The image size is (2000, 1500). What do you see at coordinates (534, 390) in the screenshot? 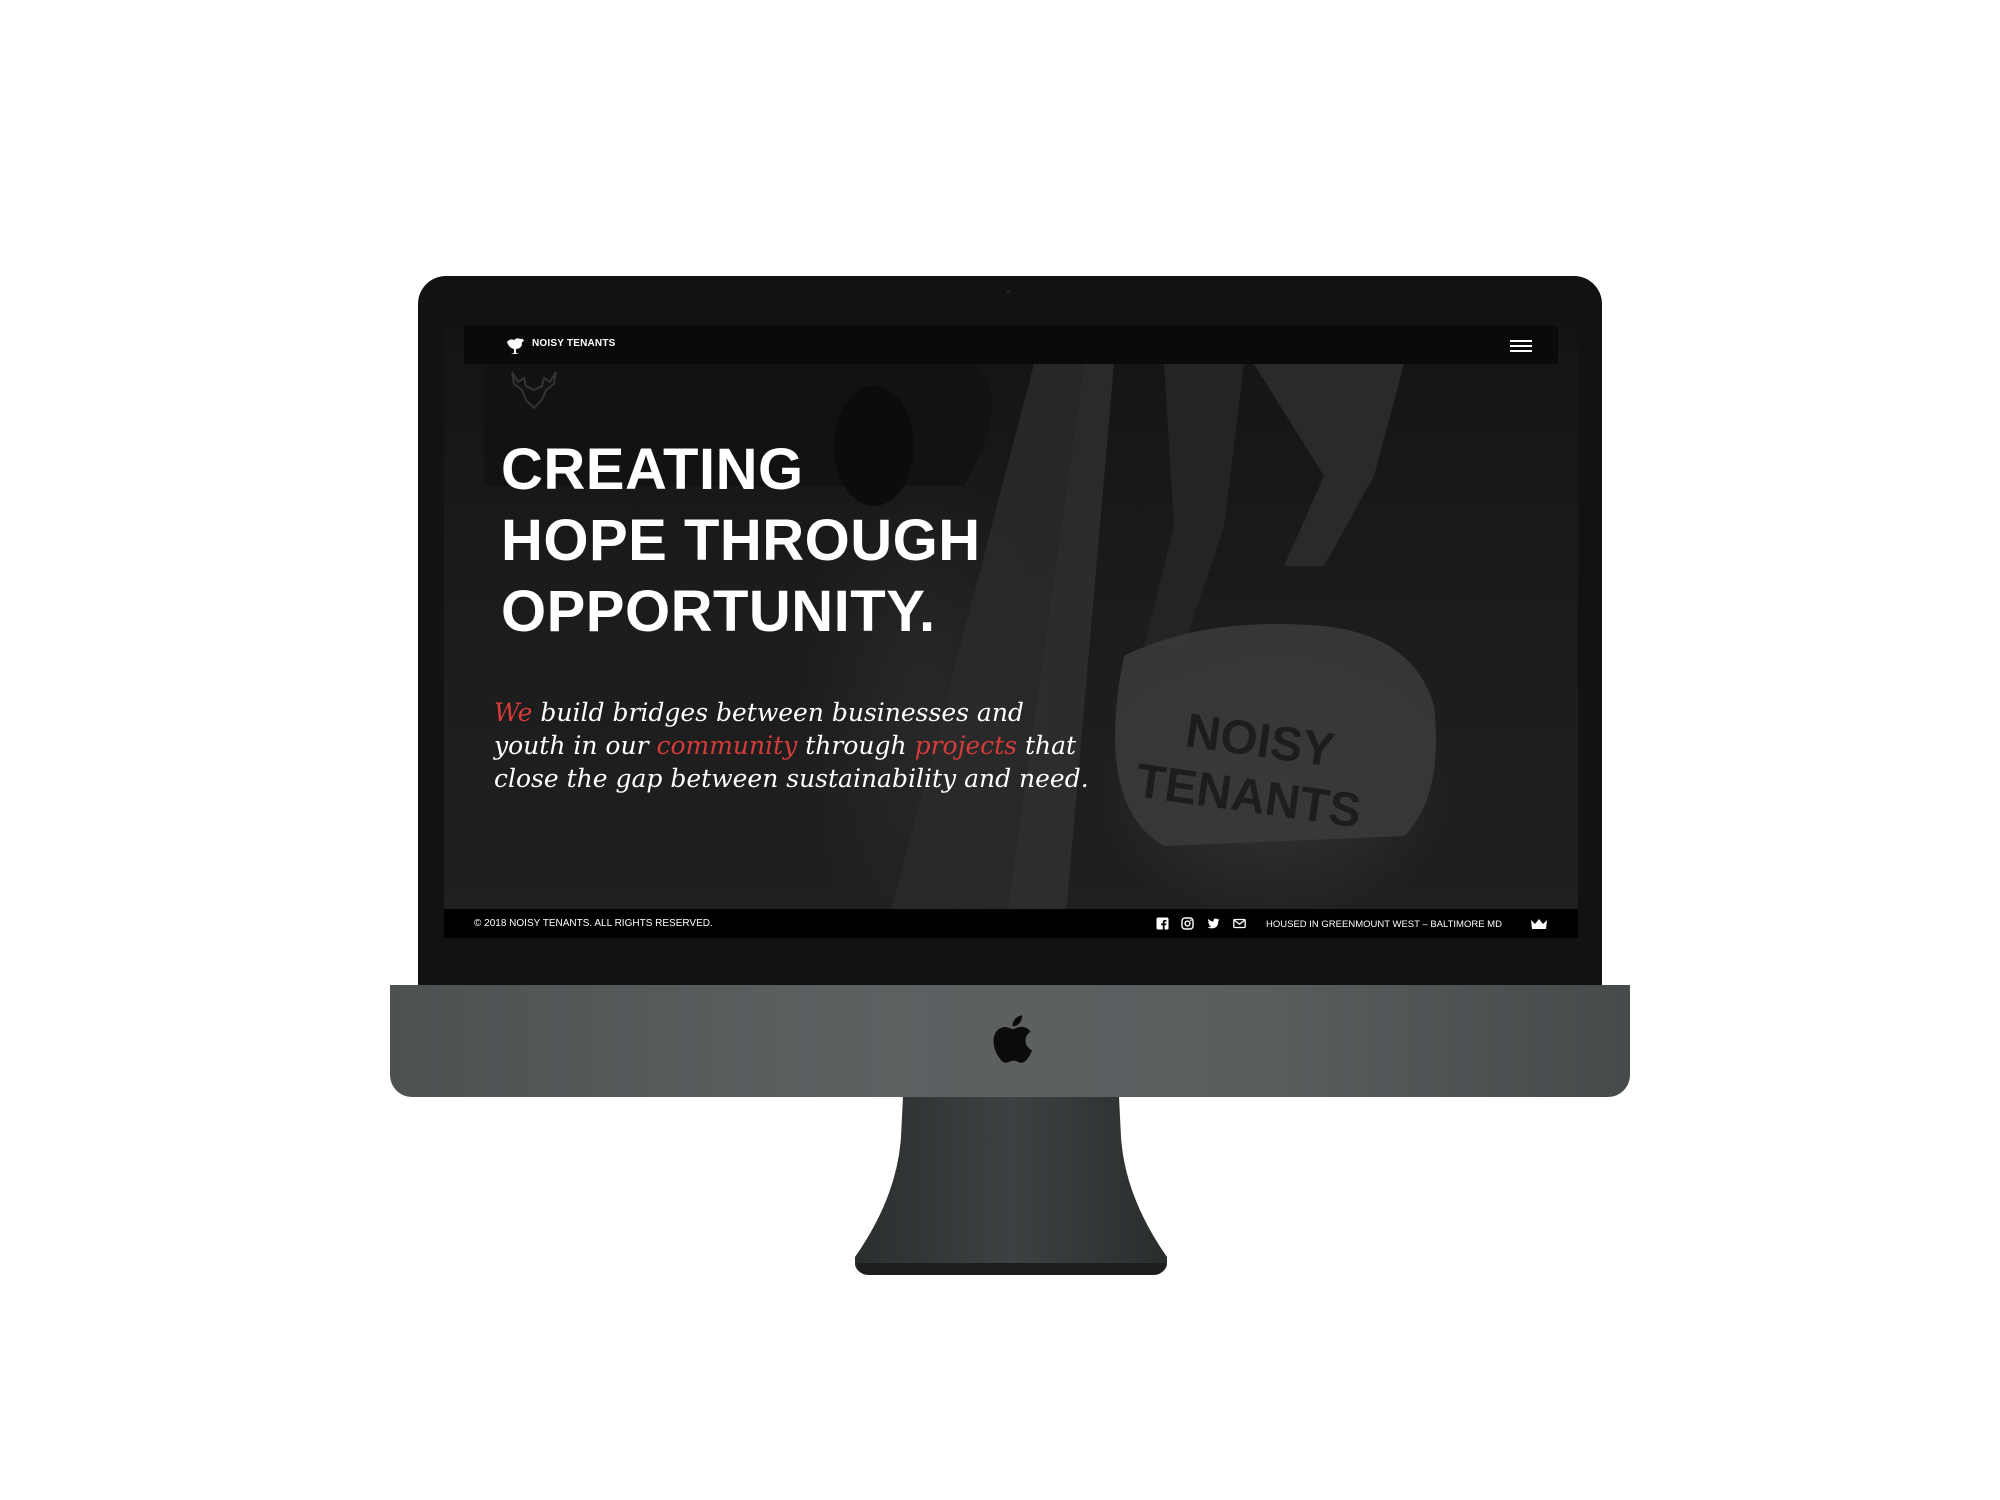
I see `deer-head-icon` at bounding box center [534, 390].